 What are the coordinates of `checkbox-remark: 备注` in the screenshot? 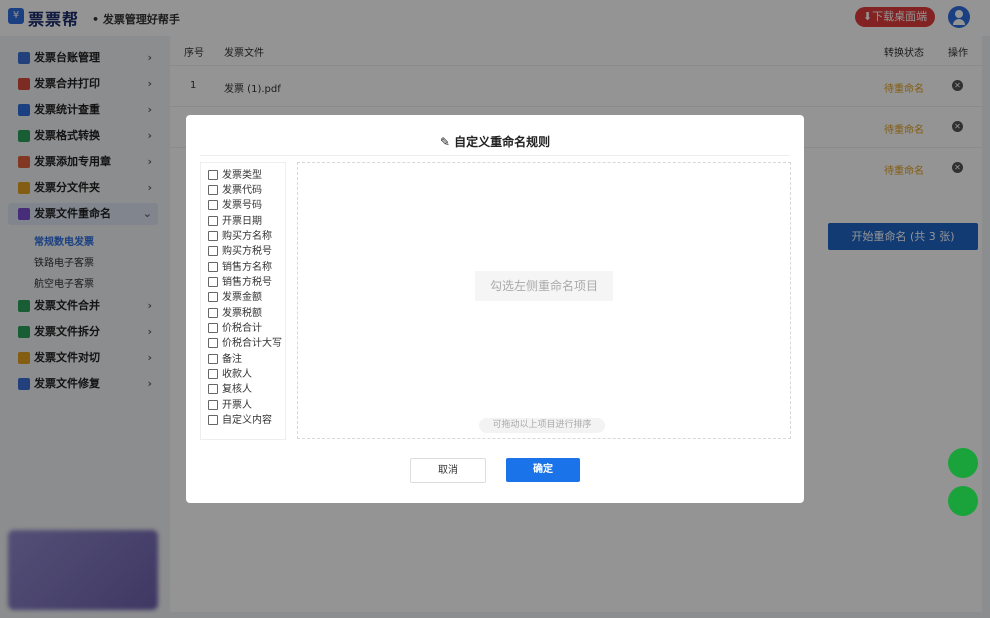 It's located at (225, 360).